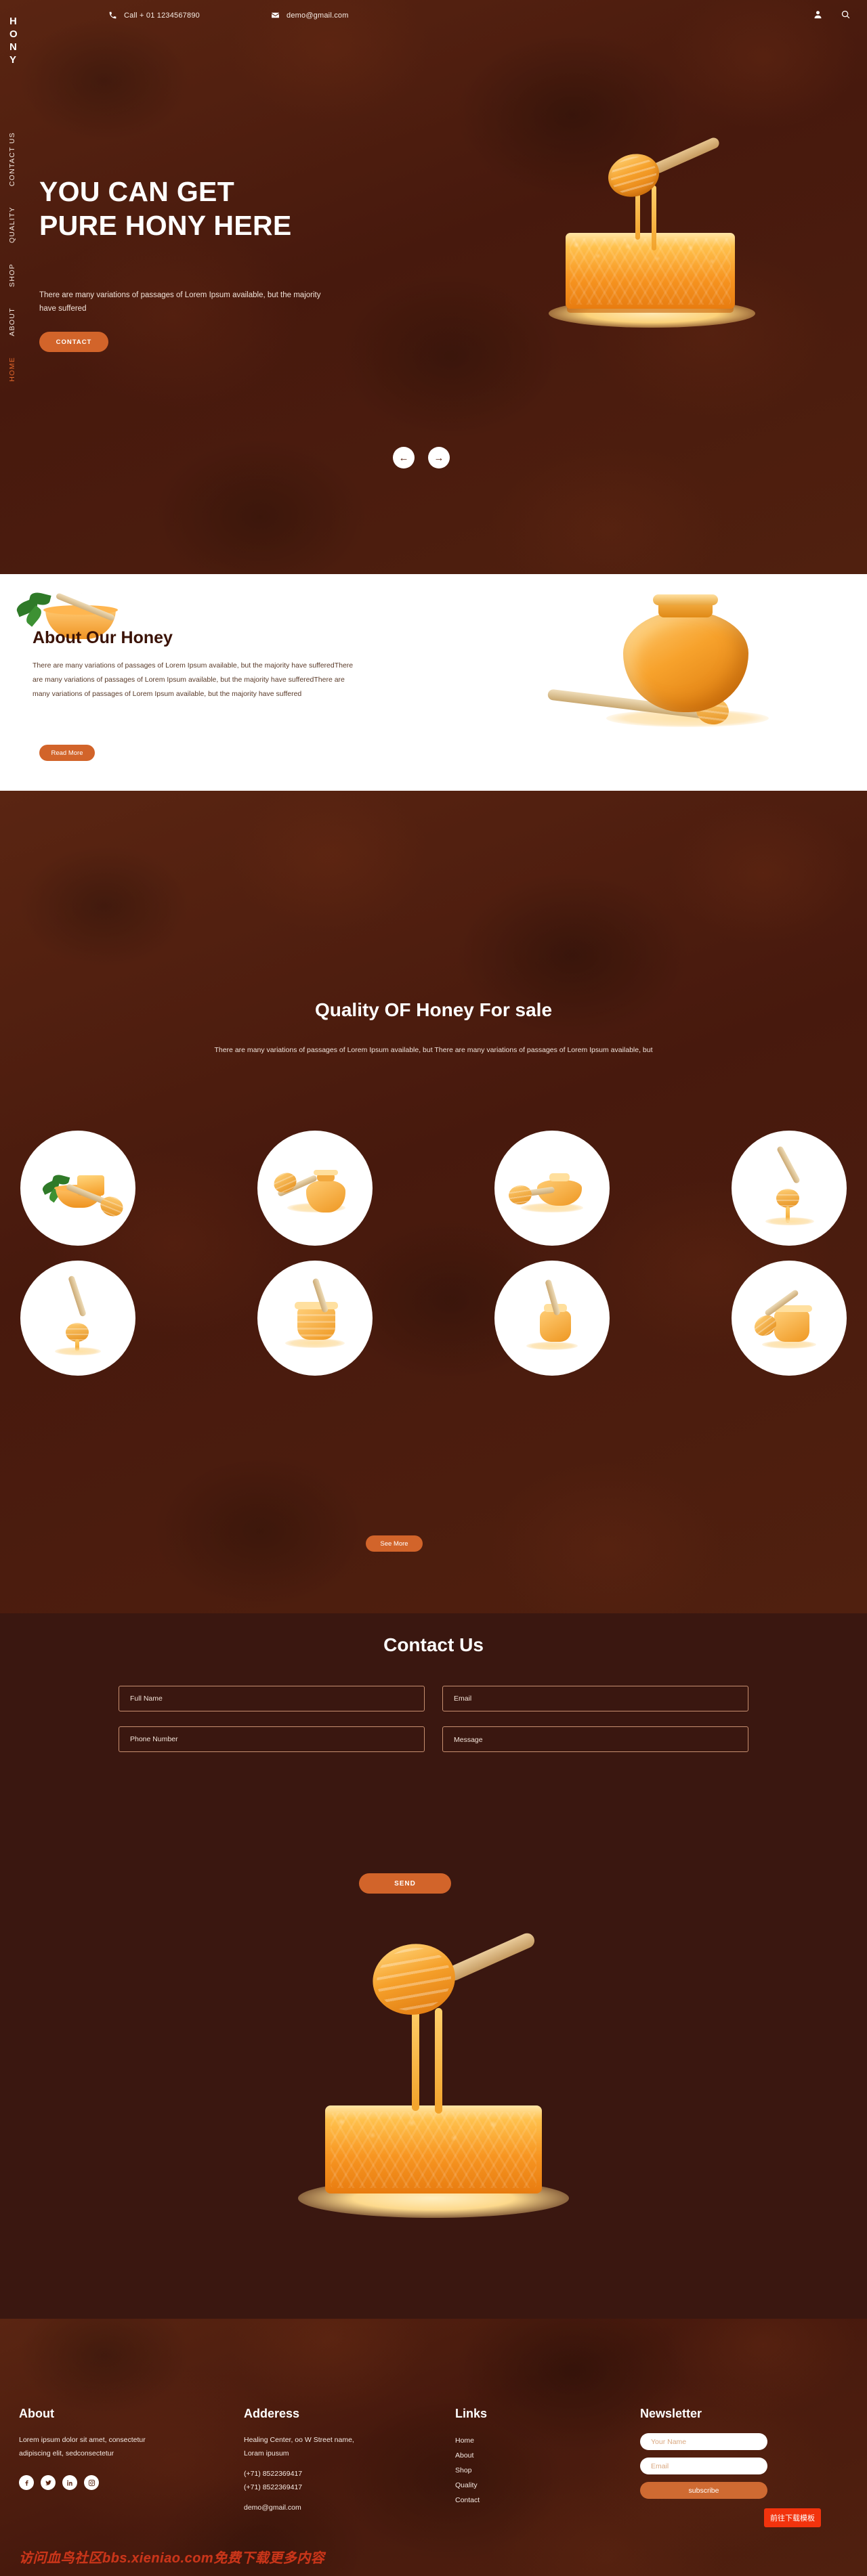 The height and width of the screenshot is (2576, 867). I want to click on contact-title: Contact Us, so click(433, 1644).